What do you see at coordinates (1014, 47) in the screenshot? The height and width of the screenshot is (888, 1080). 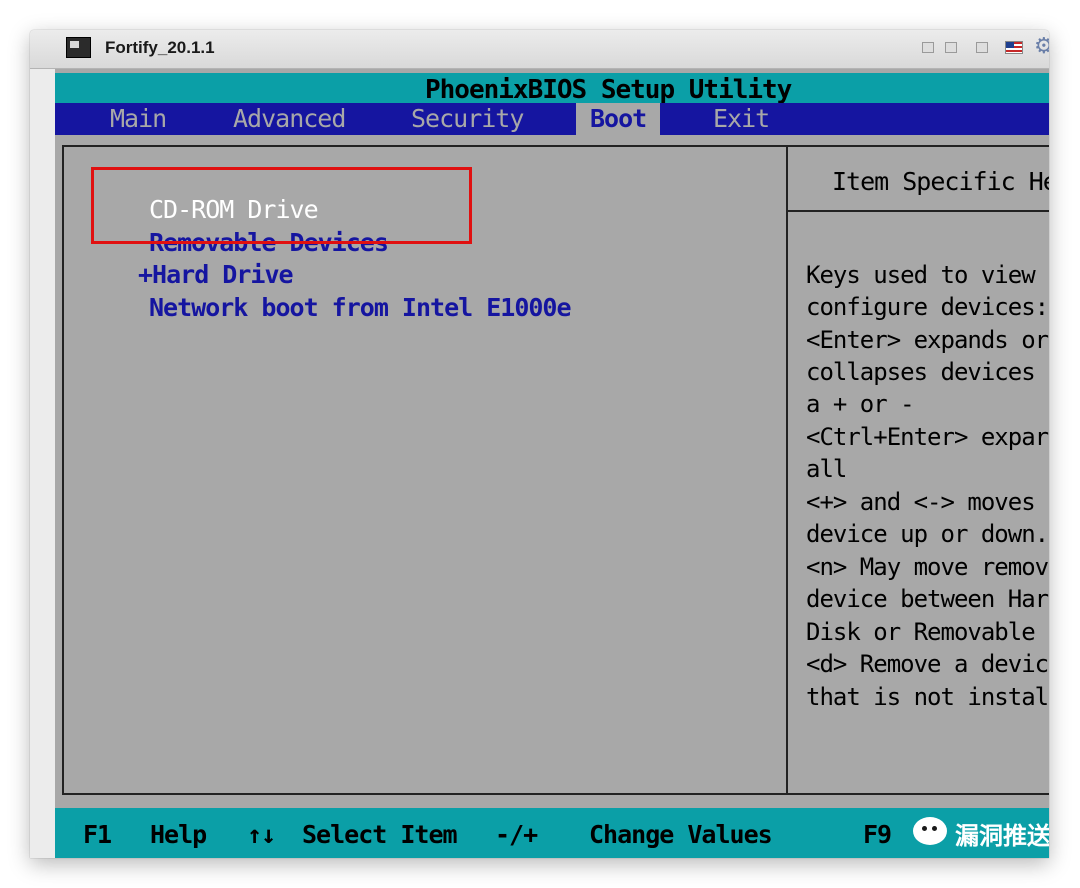 I see `flag-icon` at bounding box center [1014, 47].